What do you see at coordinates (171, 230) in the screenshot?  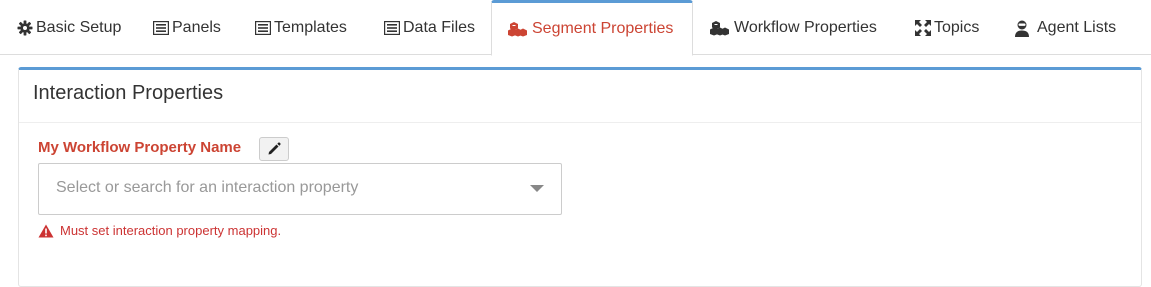 I see `error-text: Must set interaction property mapping.` at bounding box center [171, 230].